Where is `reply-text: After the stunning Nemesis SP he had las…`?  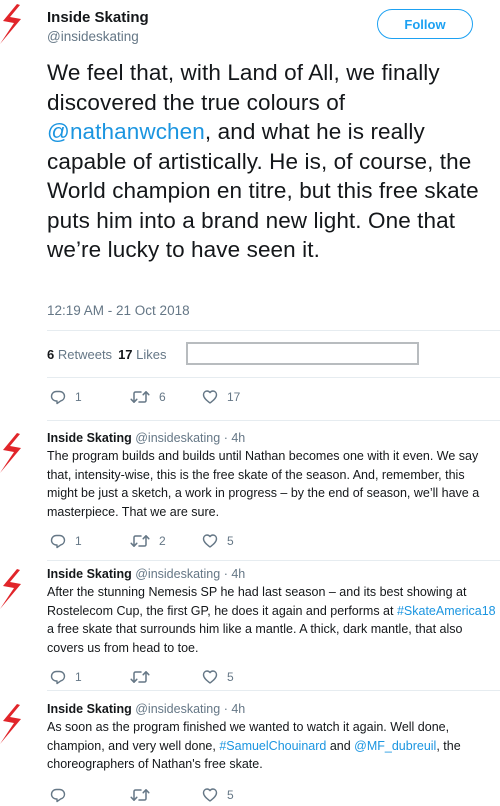
reply-text: After the stunning Nemesis SP he had las… is located at coordinates (272, 620).